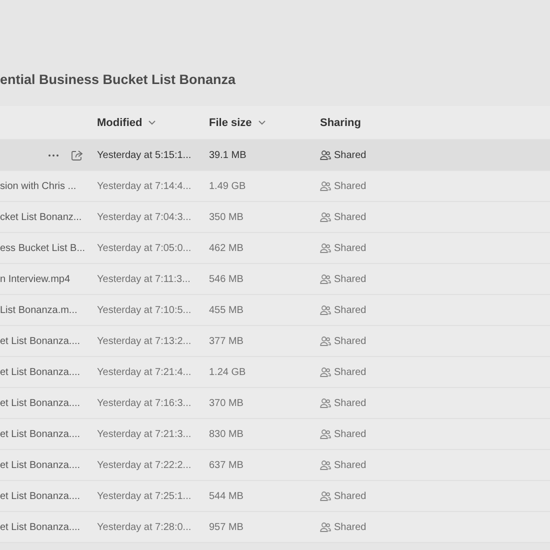  I want to click on column-header: File size, so click(264, 123).